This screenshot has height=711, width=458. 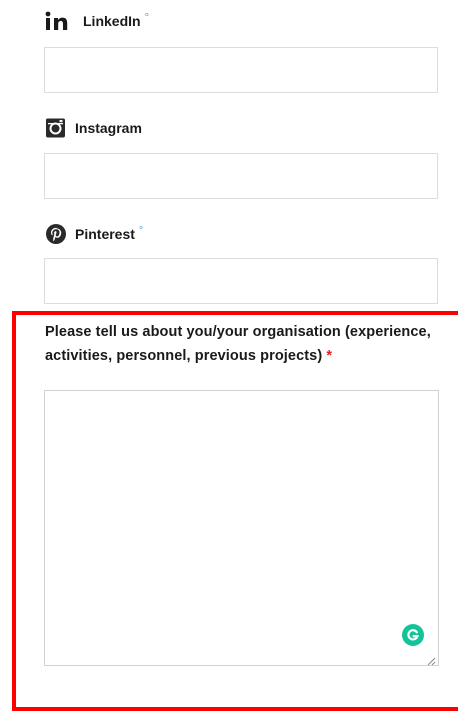 I want to click on linkedin-input, so click(x=241, y=70).